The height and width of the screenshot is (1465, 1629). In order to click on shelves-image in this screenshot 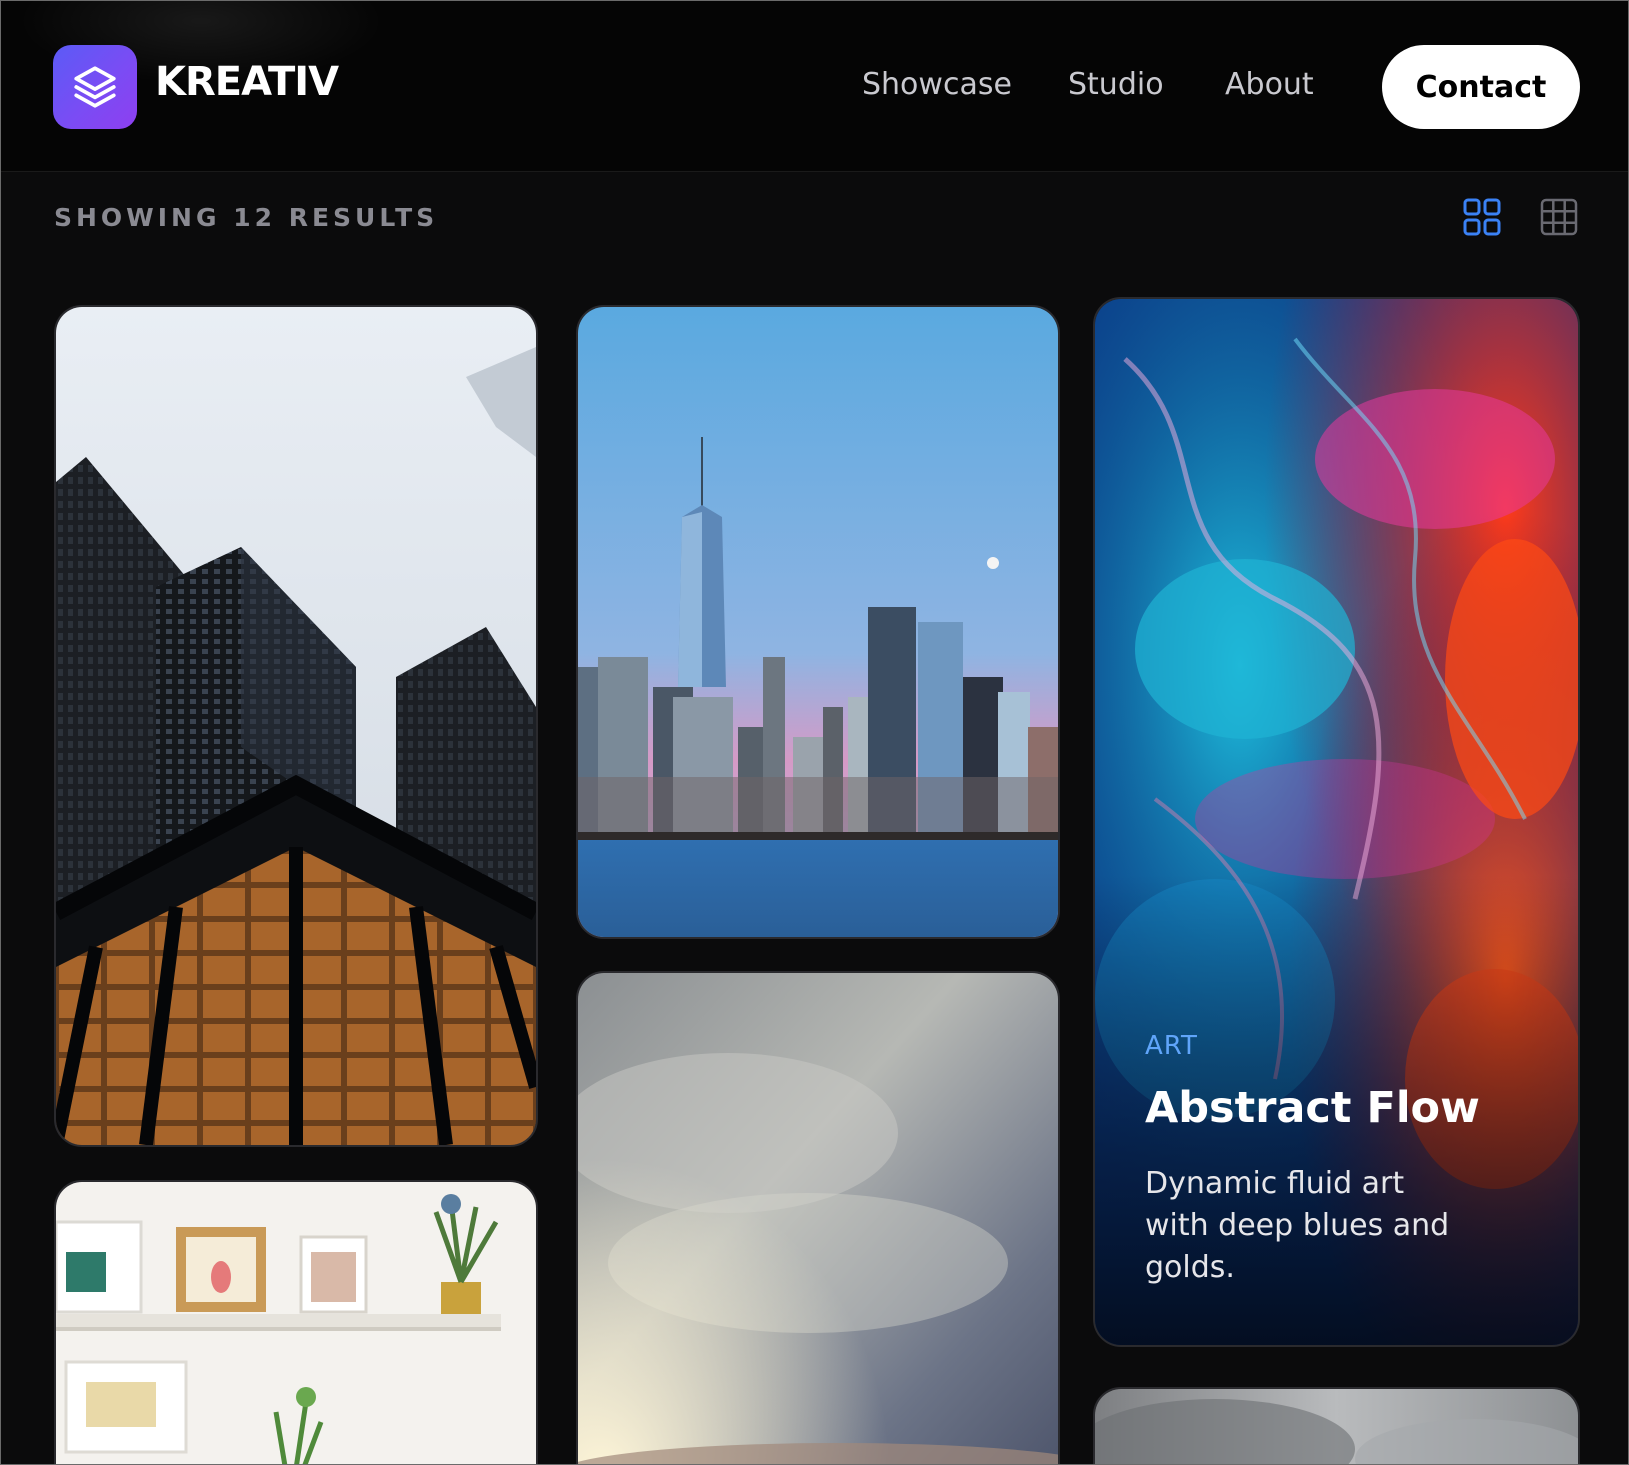, I will do `click(296, 1323)`.